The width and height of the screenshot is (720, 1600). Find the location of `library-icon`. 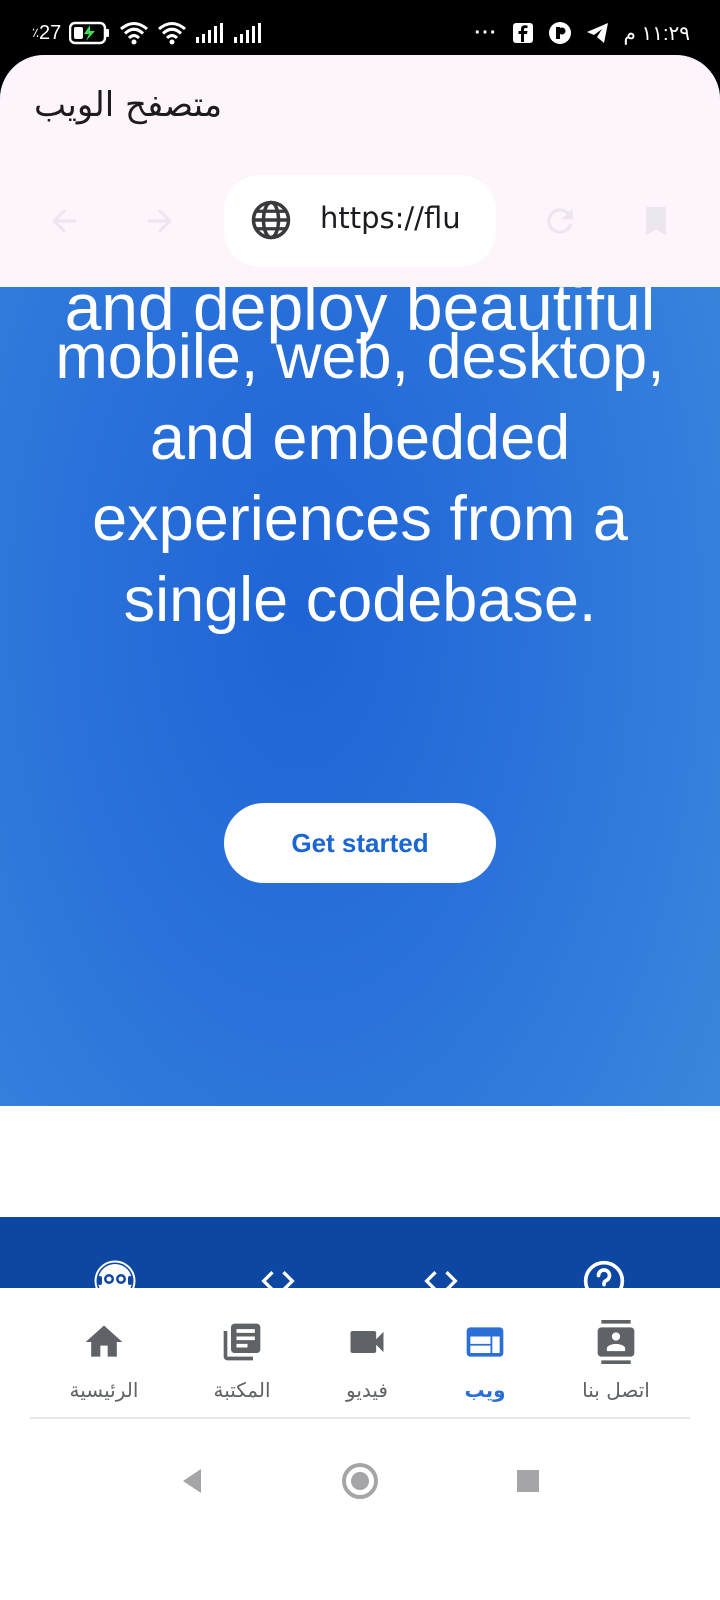

library-icon is located at coordinates (242, 1342).